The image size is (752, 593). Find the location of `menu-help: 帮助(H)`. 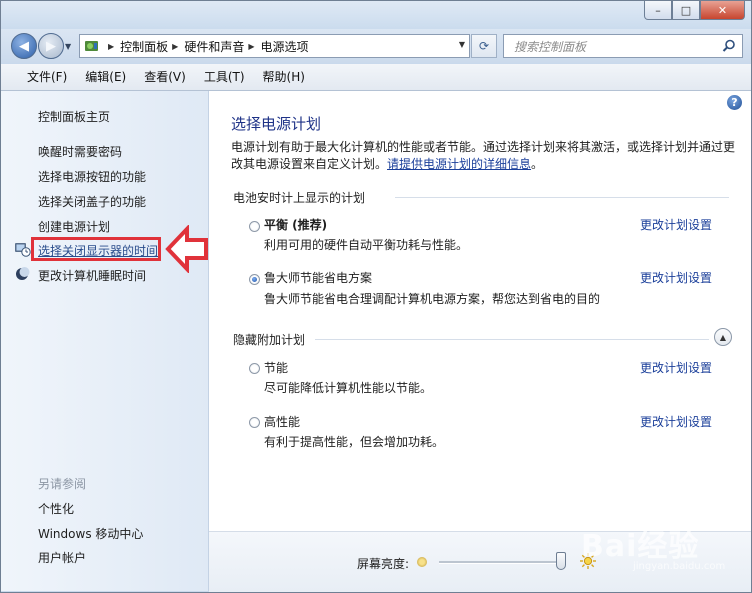

menu-help: 帮助(H) is located at coordinates (284, 77).